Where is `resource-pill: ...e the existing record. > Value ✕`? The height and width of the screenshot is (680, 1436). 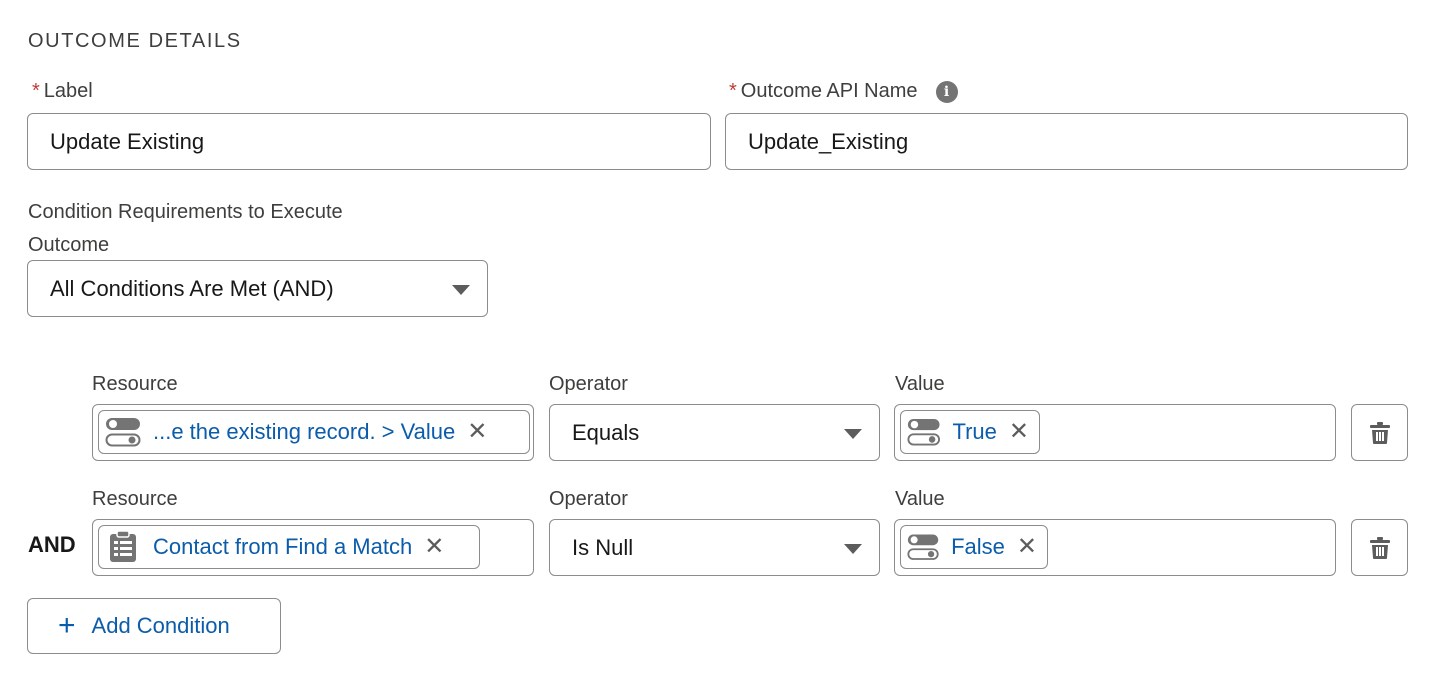 resource-pill: ...e the existing record. > Value ✕ is located at coordinates (314, 432).